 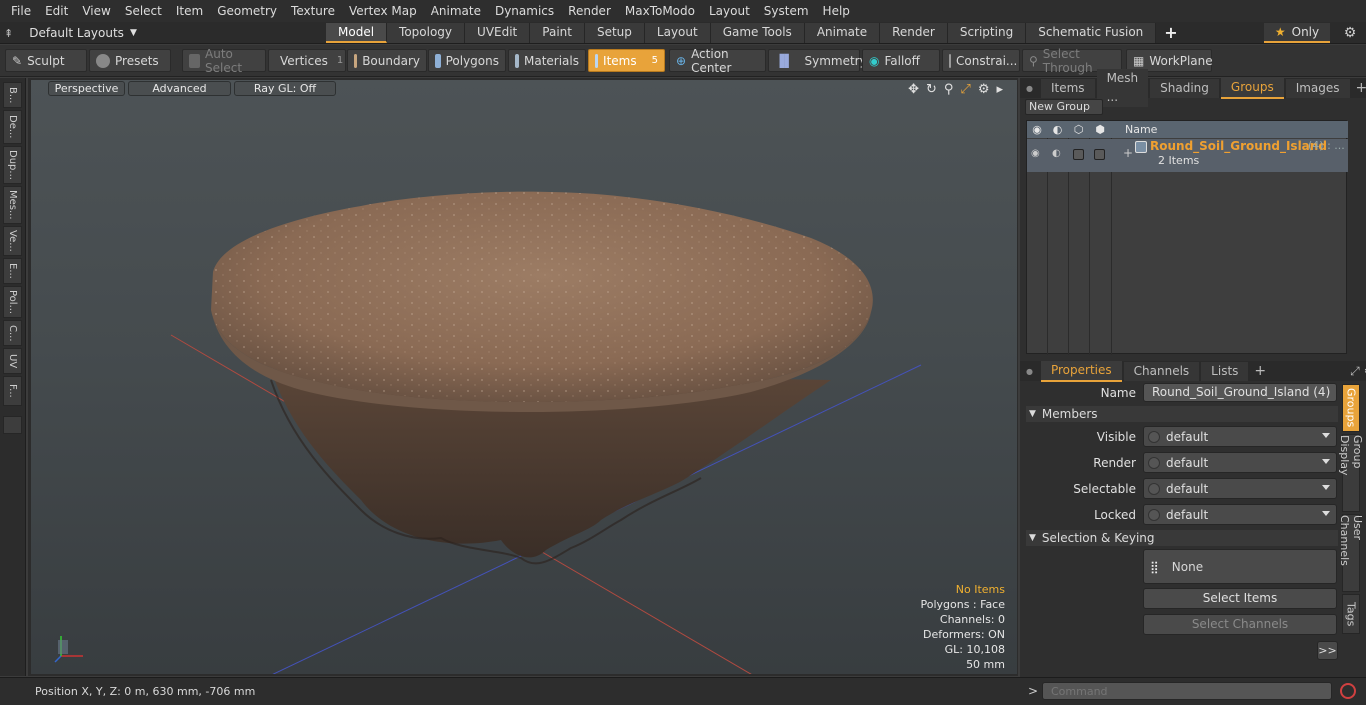 What do you see at coordinates (1128, 153) in the screenshot?
I see `expand-plus-icon: +` at bounding box center [1128, 153].